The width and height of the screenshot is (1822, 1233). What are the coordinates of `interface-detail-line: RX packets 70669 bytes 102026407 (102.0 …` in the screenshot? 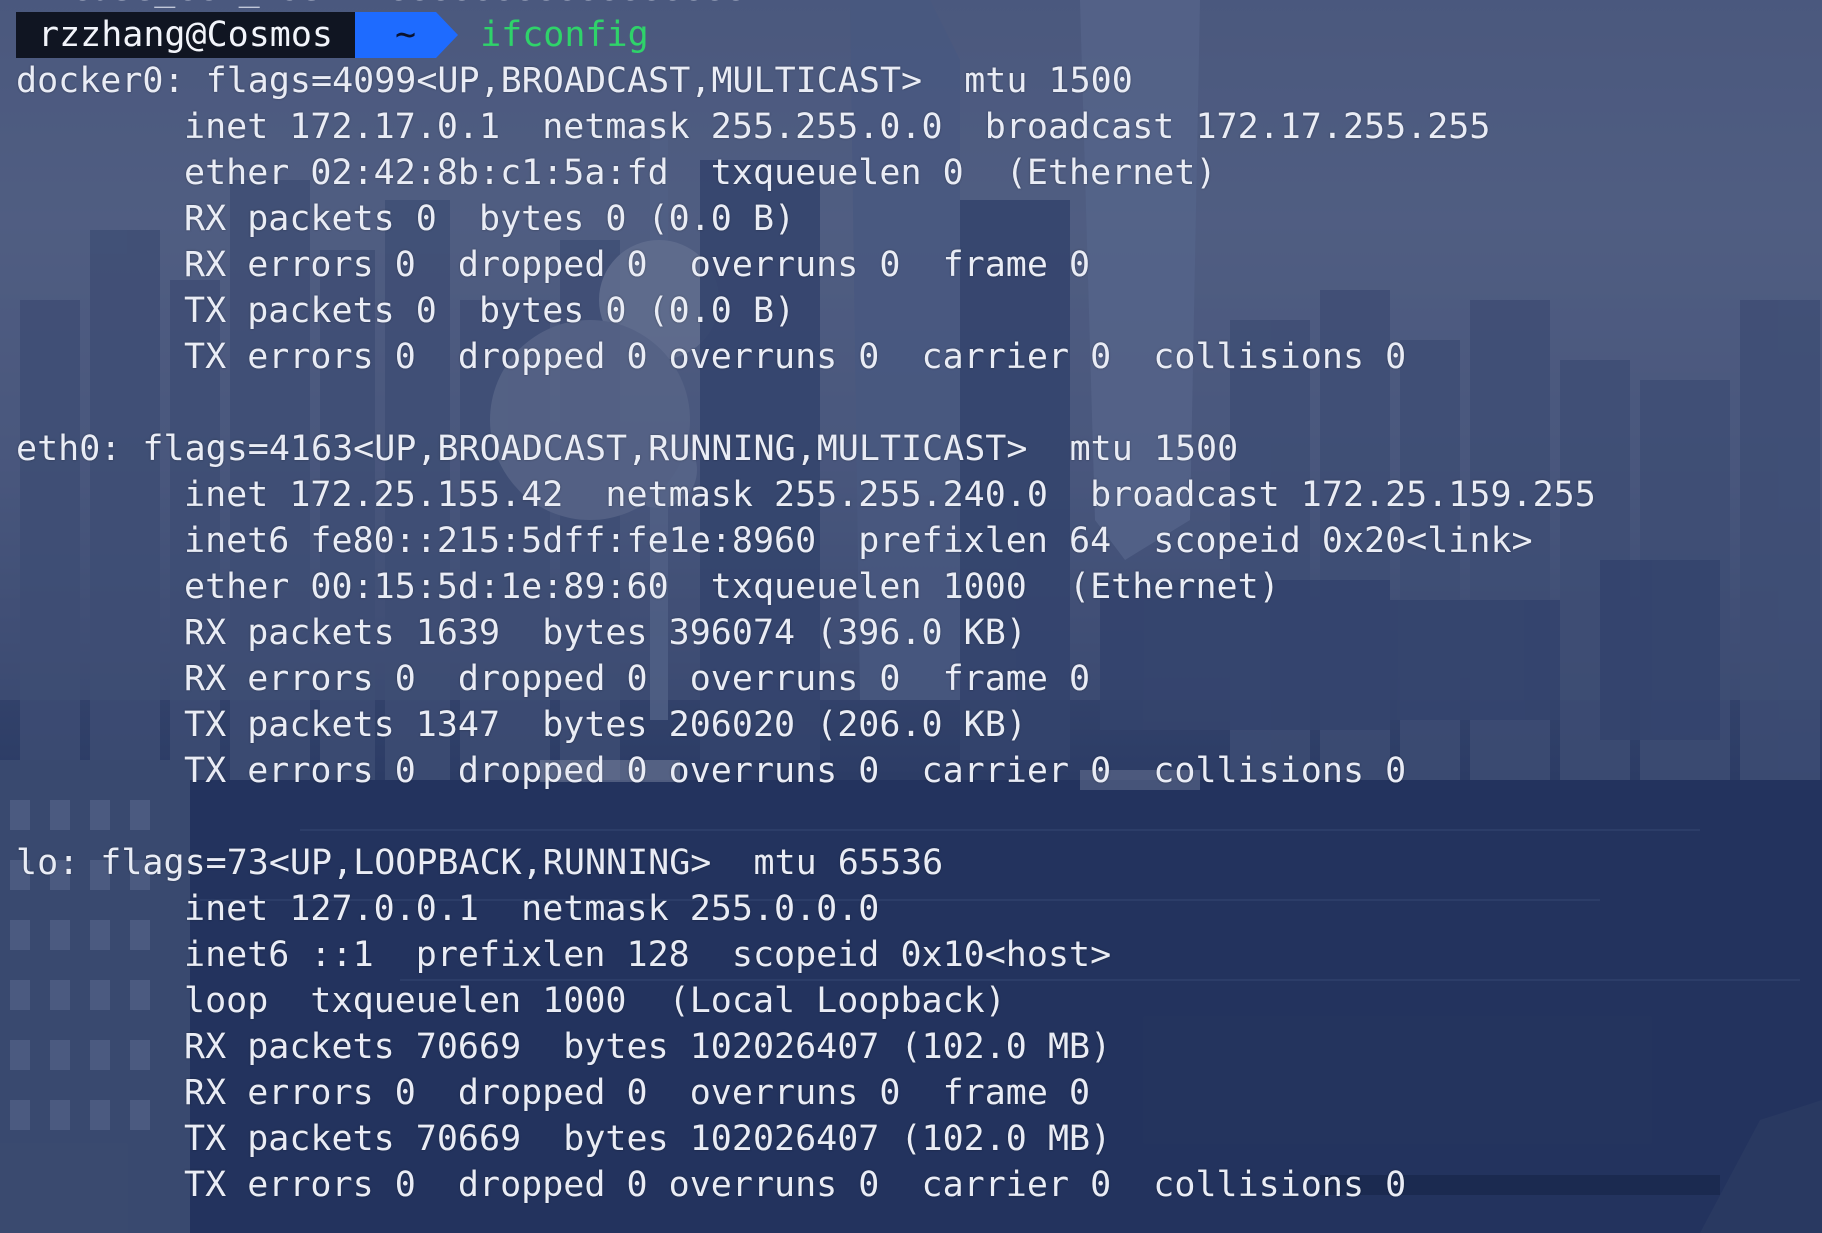 It's located at (648, 1047).